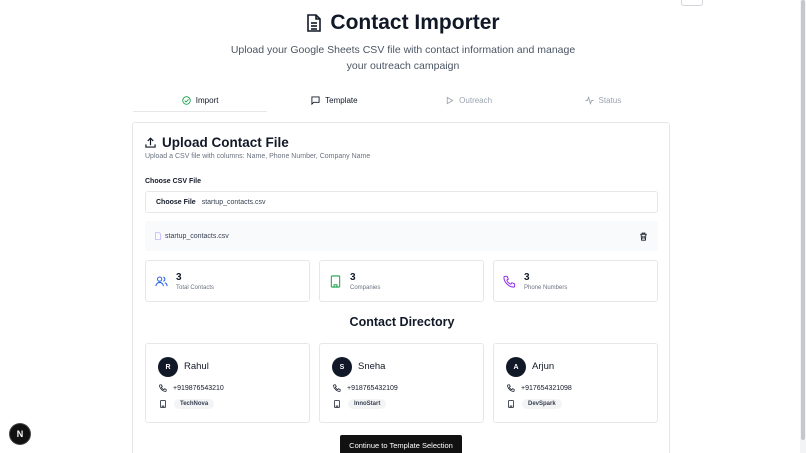 The image size is (806, 453). I want to click on stat-companies-value: 3, so click(353, 277).